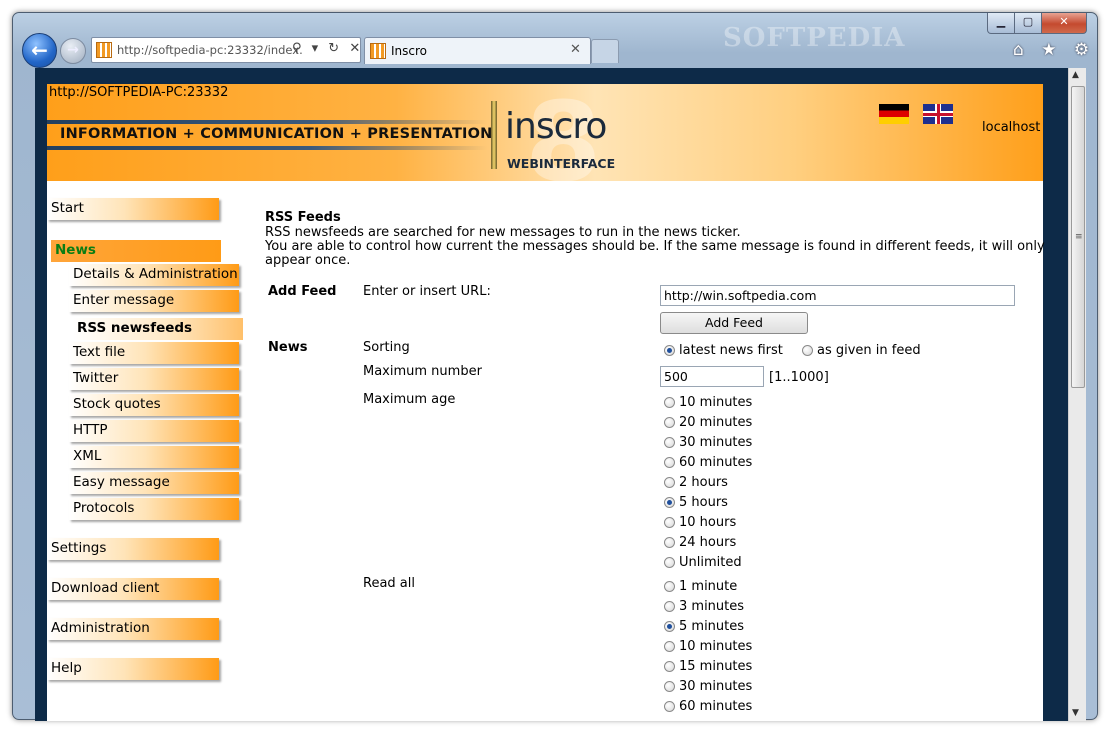 This screenshot has height=739, width=1115. I want to click on read-all-option-label: 3 minutes, so click(711, 606).